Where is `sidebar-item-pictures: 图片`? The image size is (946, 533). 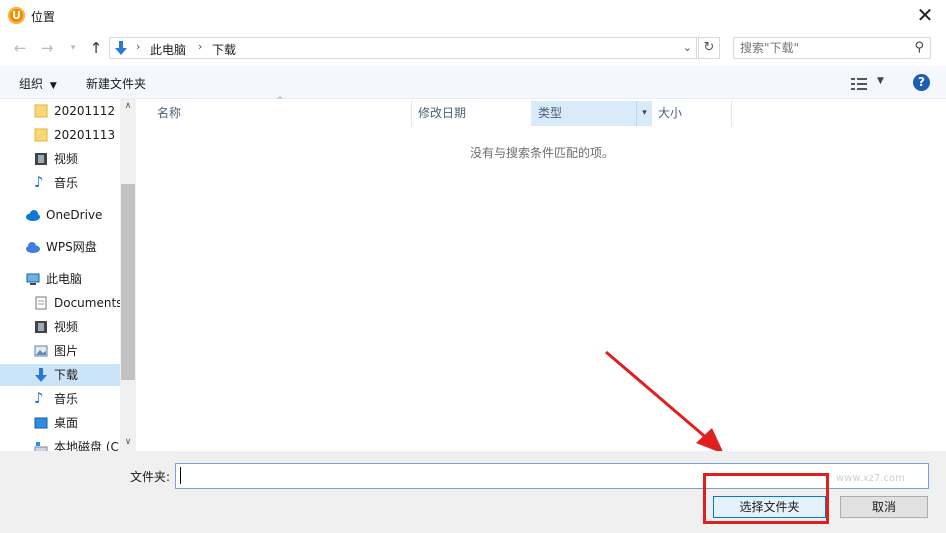
sidebar-item-pictures: 图片 is located at coordinates (77, 351).